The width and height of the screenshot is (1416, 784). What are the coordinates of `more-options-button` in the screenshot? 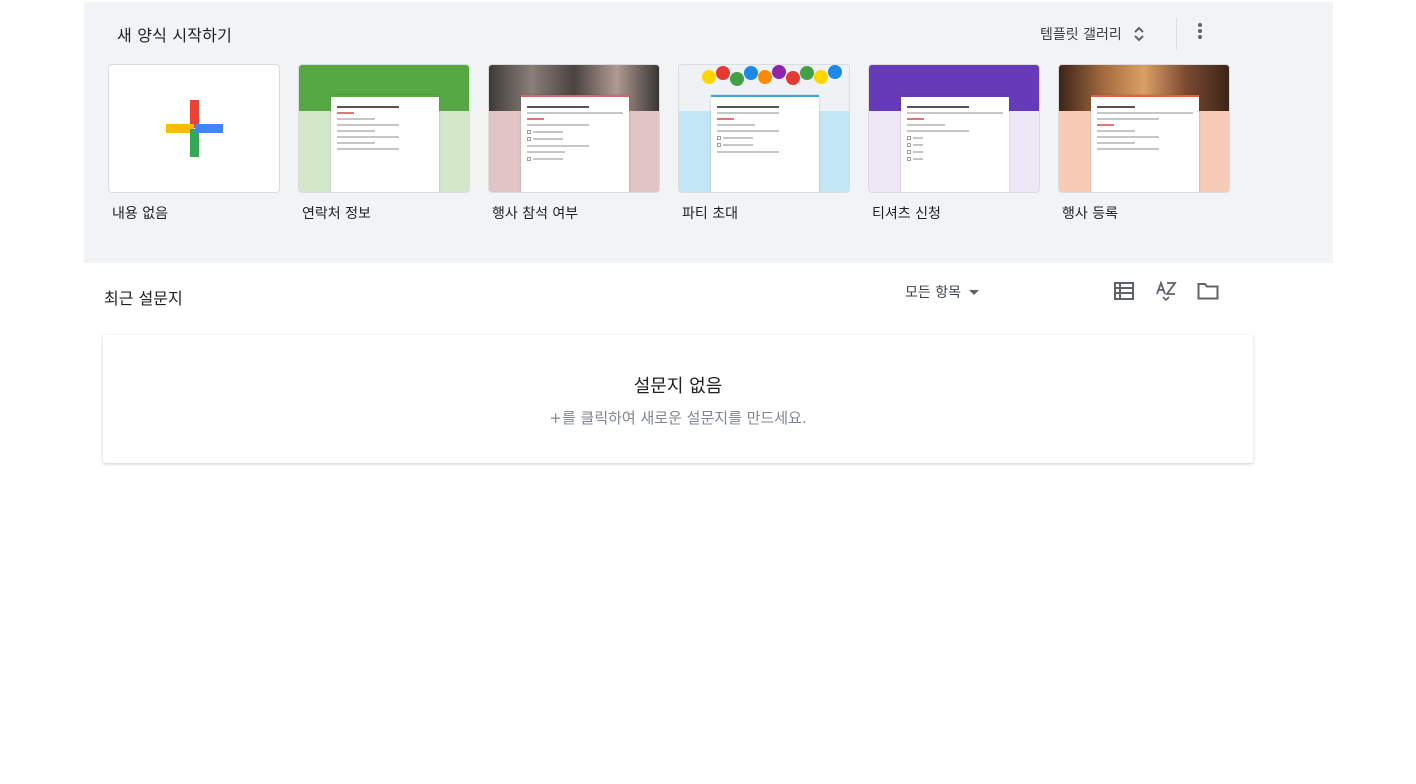 It's located at (1200, 33).